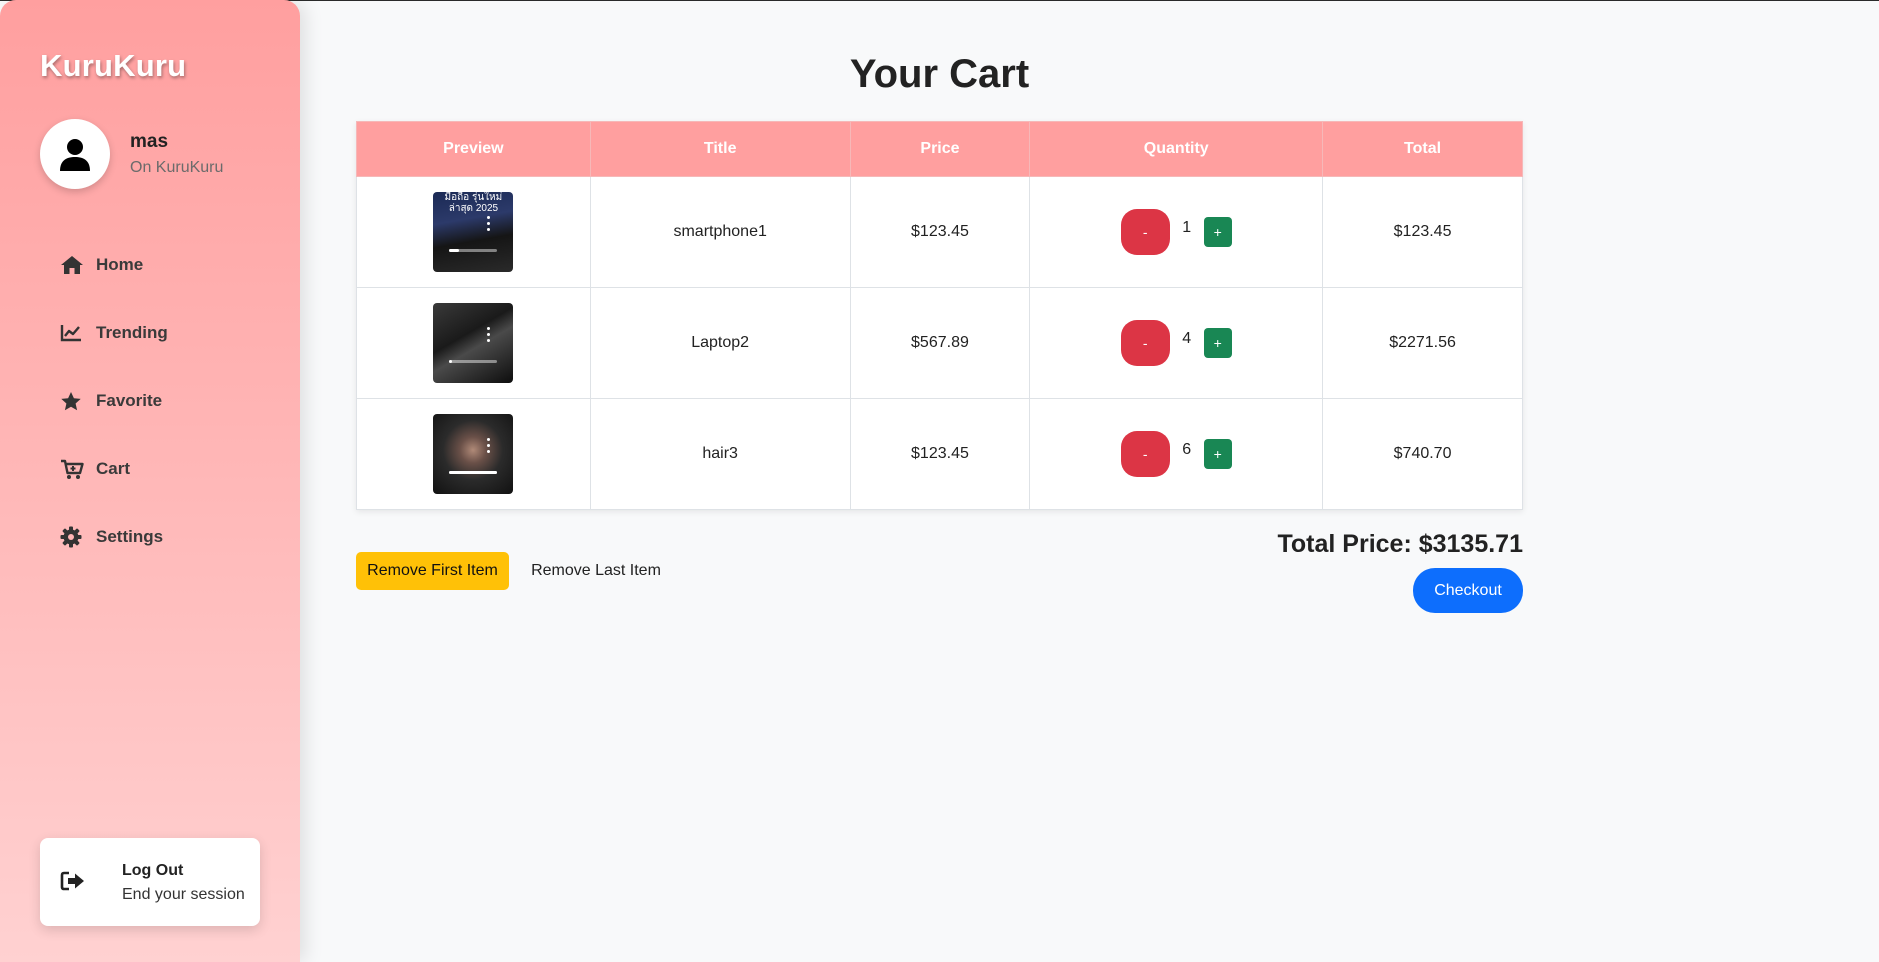 This screenshot has width=1879, height=962. I want to click on gear-icon, so click(75, 537).